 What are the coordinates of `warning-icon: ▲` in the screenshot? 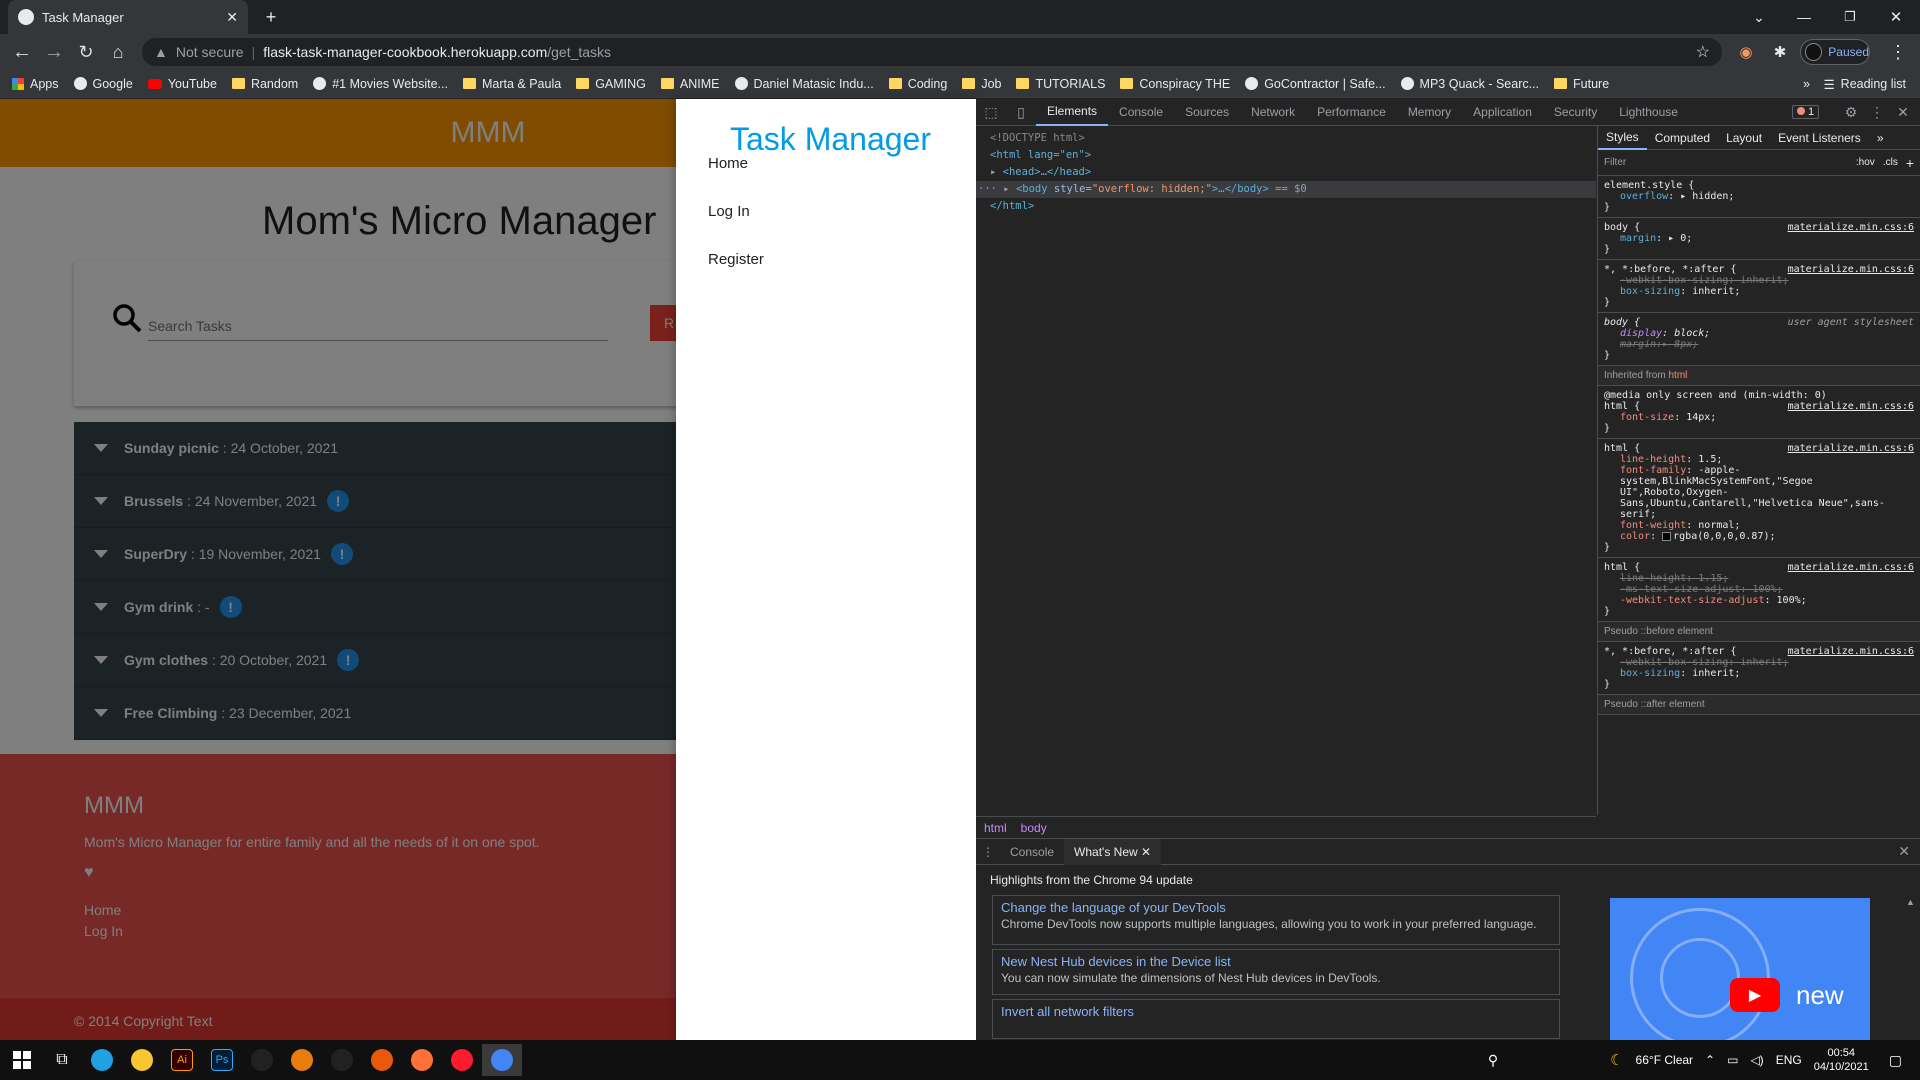 It's located at (161, 52).